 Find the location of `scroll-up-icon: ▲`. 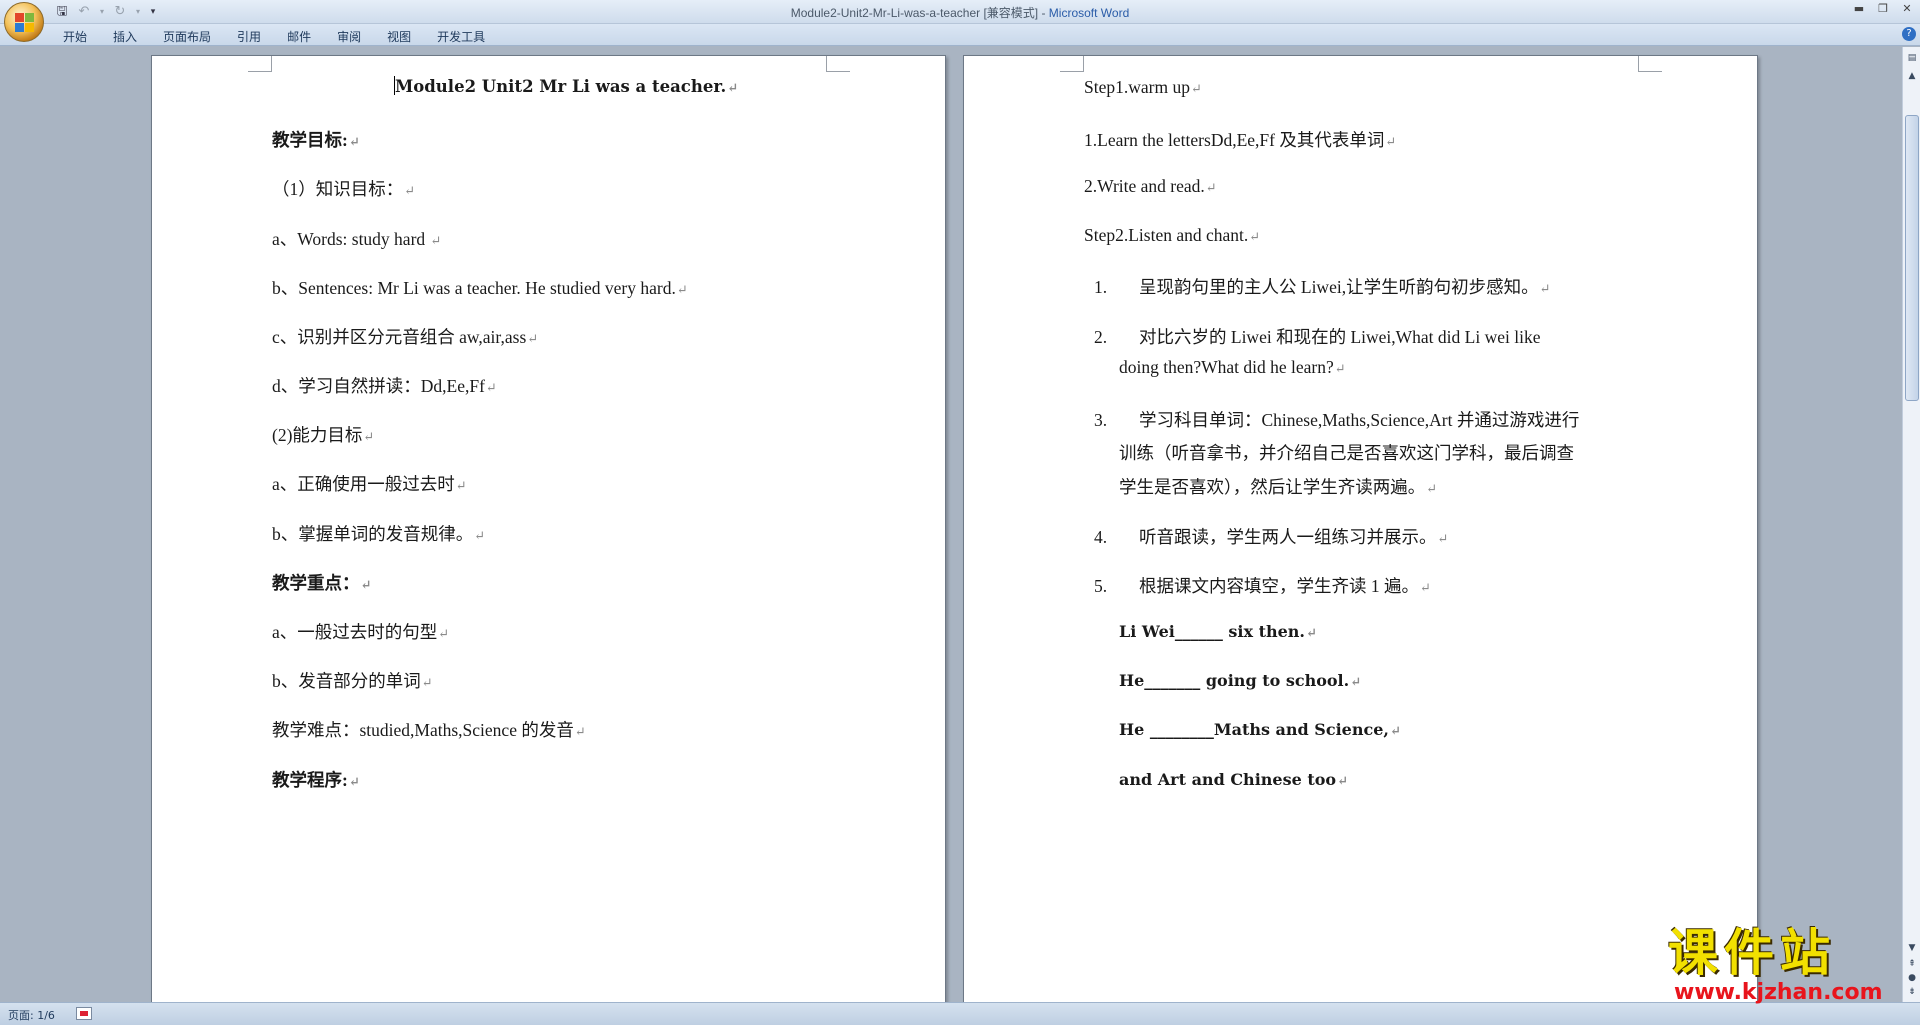

scroll-up-icon: ▲ is located at coordinates (1912, 76).